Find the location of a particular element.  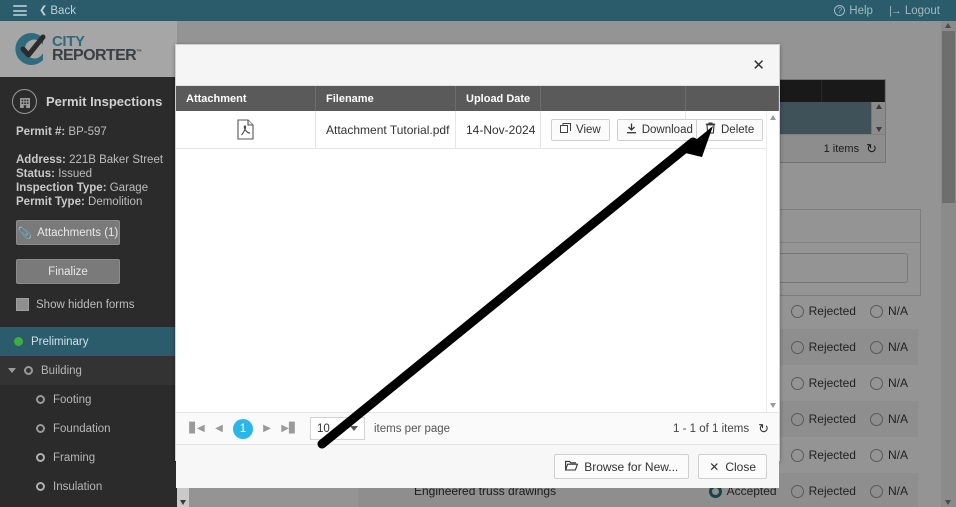

sidebar-item-label: Footing is located at coordinates (72, 399).